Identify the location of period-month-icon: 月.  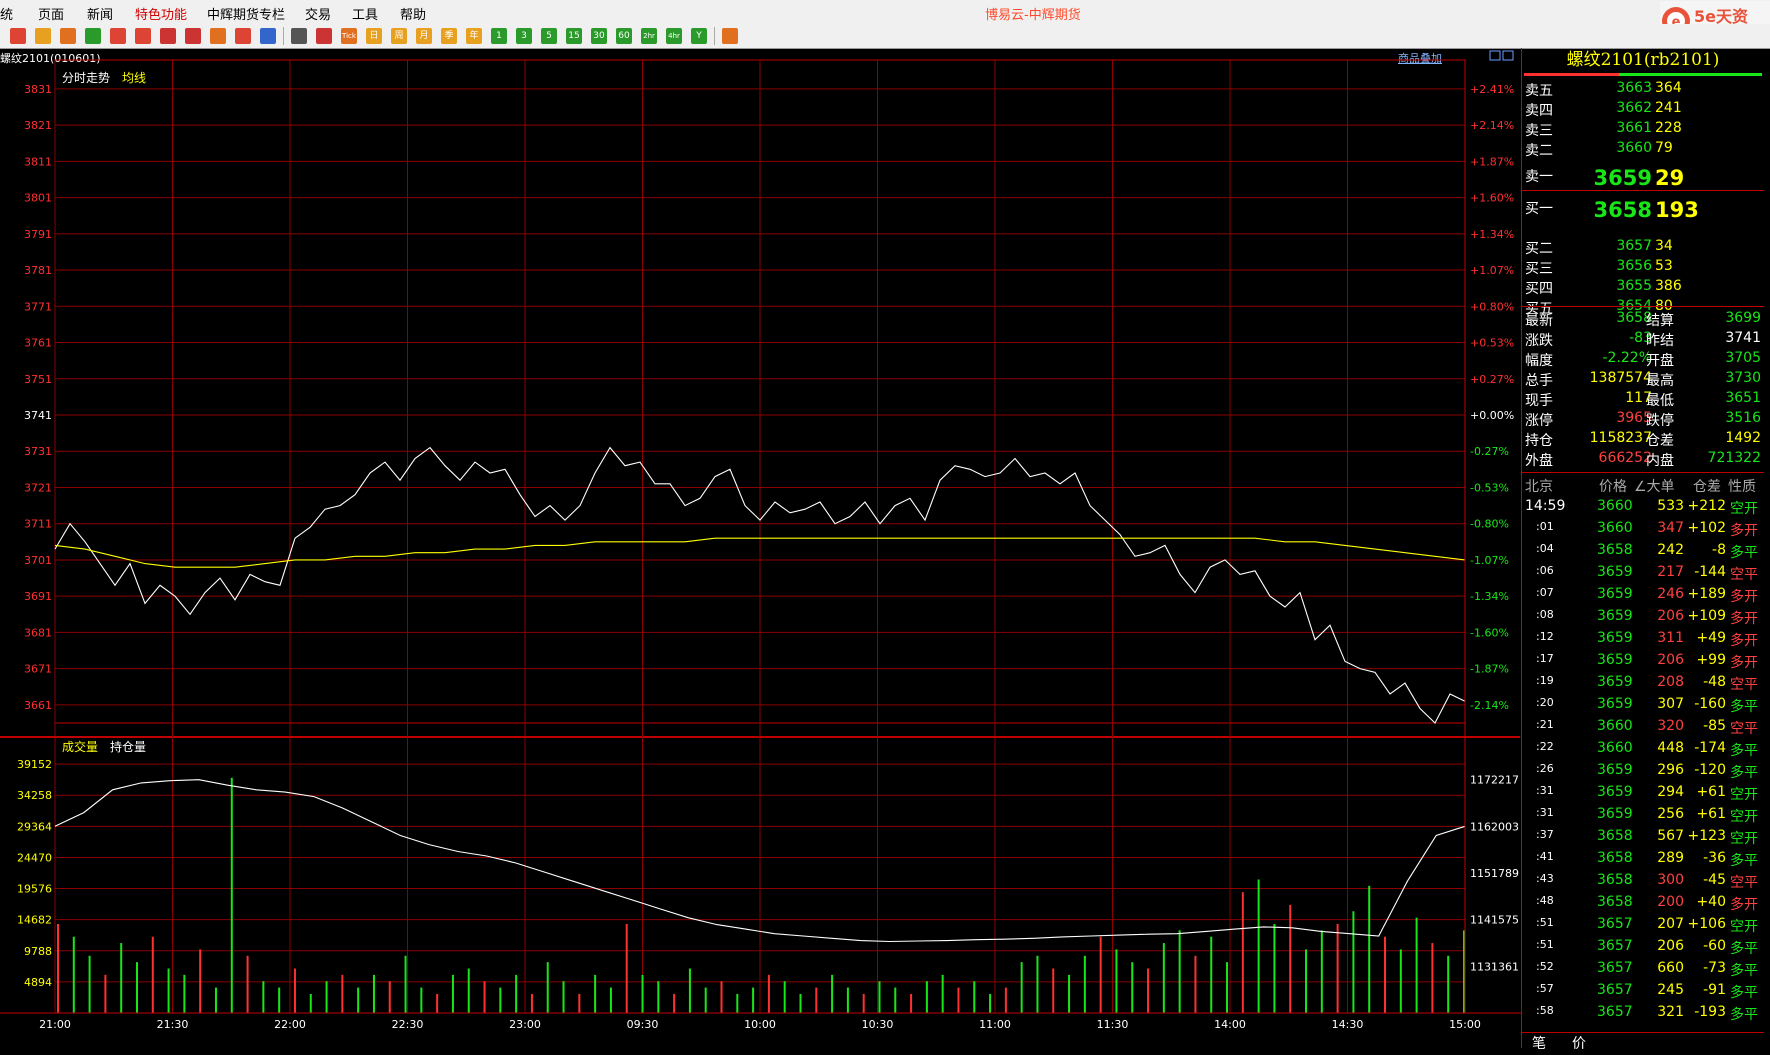
(424, 36).